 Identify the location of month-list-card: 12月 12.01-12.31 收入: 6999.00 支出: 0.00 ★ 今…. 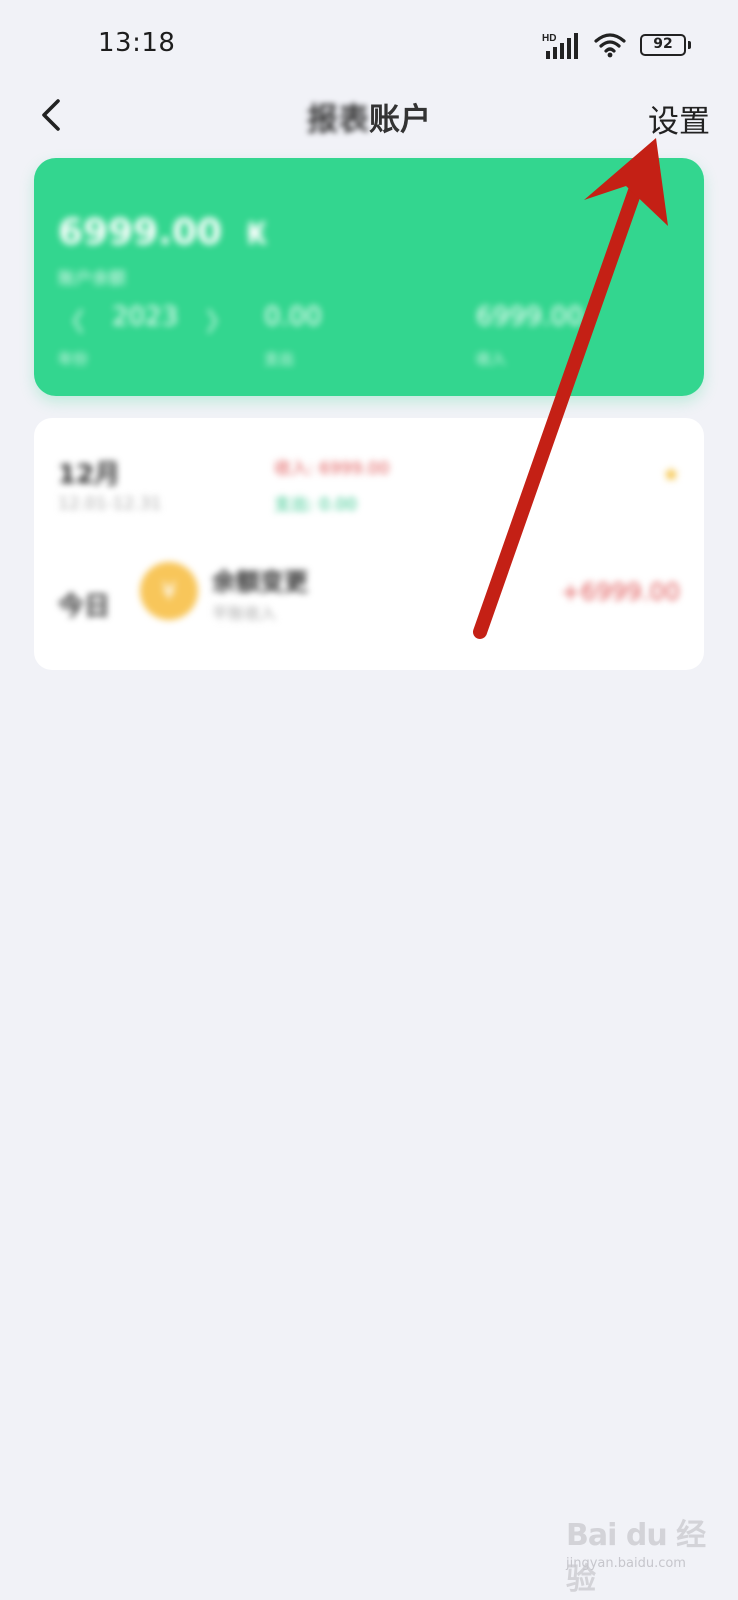
(369, 544).